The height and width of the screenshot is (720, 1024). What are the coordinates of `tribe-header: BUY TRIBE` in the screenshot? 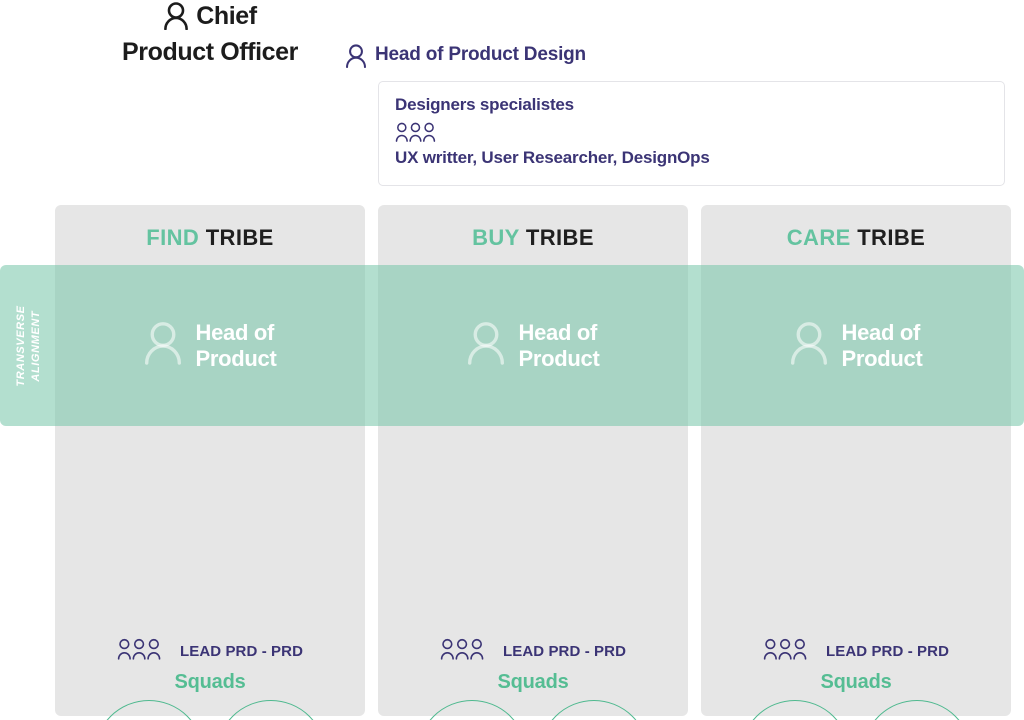 It's located at (533, 238).